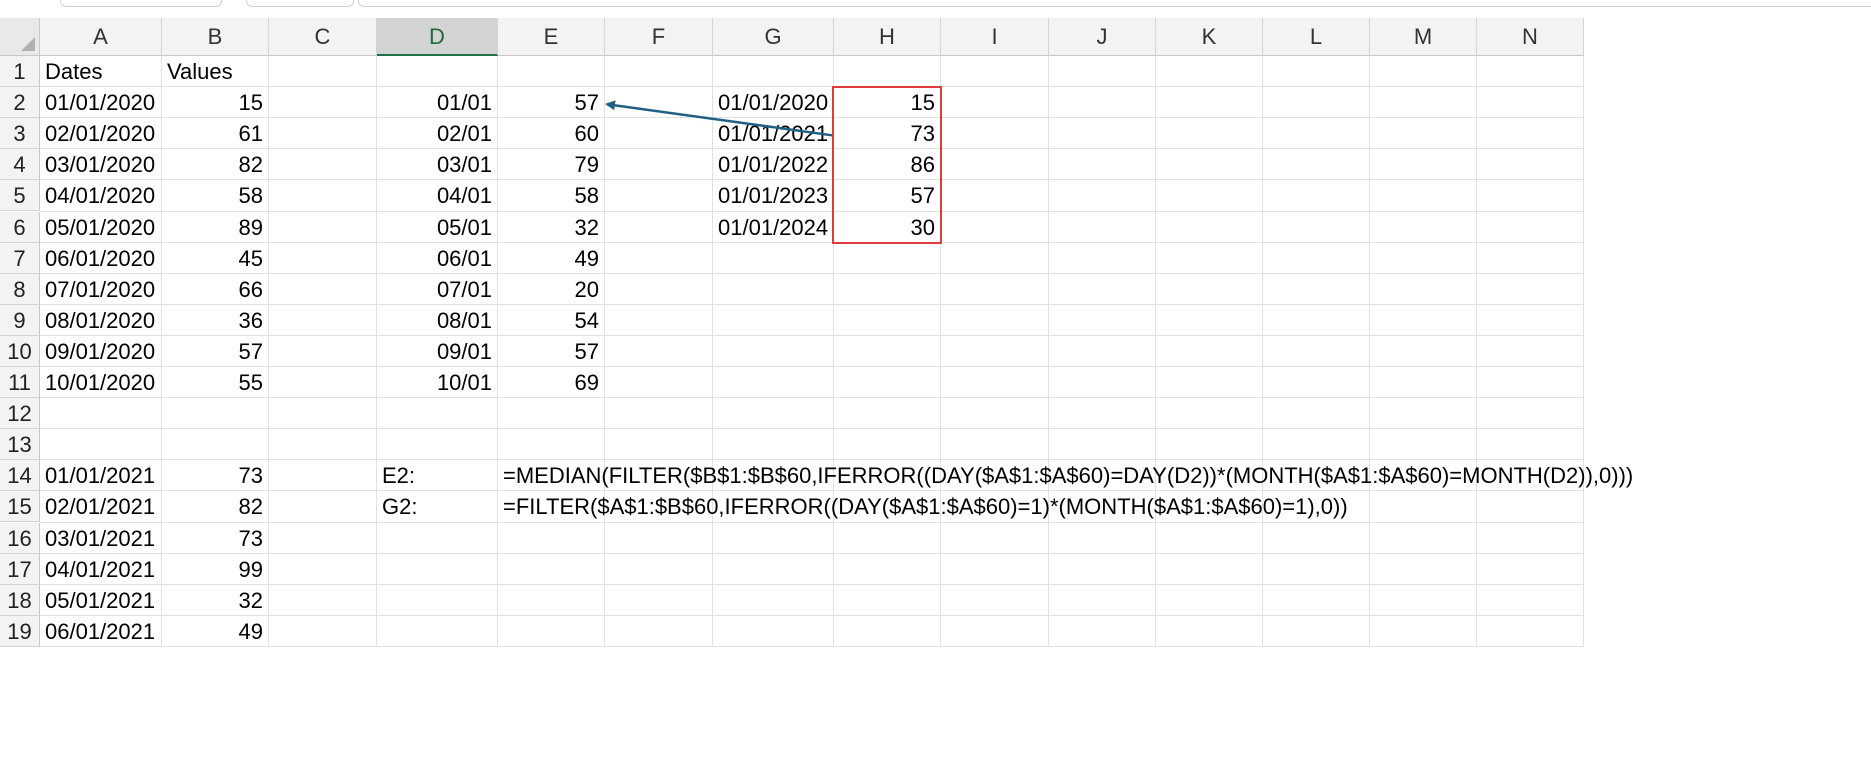 Image resolution: width=1871 pixels, height=767 pixels. Describe the element at coordinates (101, 227) in the screenshot. I see `cell-a6: 05/01/2020` at that location.